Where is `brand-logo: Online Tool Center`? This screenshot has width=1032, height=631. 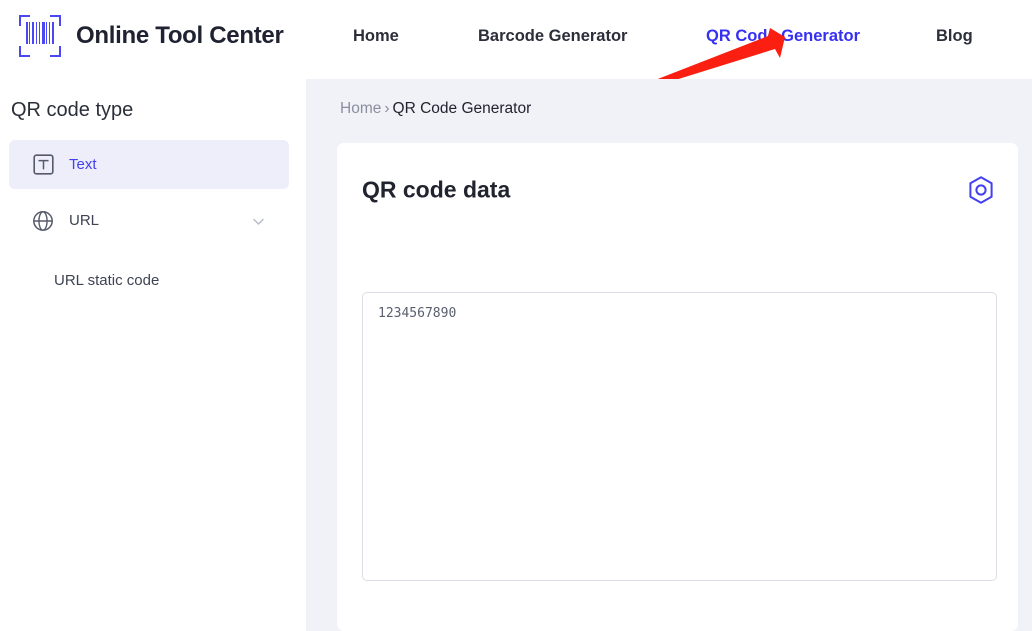
brand-logo: Online Tool Center is located at coordinates (150, 36).